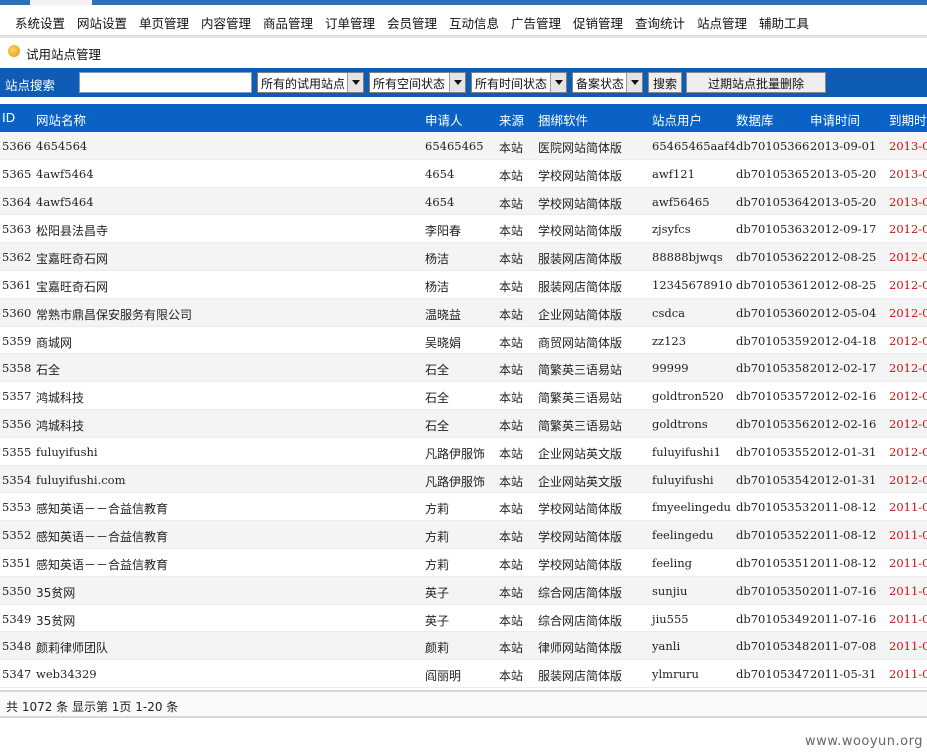 This screenshot has height=753, width=927. What do you see at coordinates (17, 146) in the screenshot?
I see `cell-id: 5366` at bounding box center [17, 146].